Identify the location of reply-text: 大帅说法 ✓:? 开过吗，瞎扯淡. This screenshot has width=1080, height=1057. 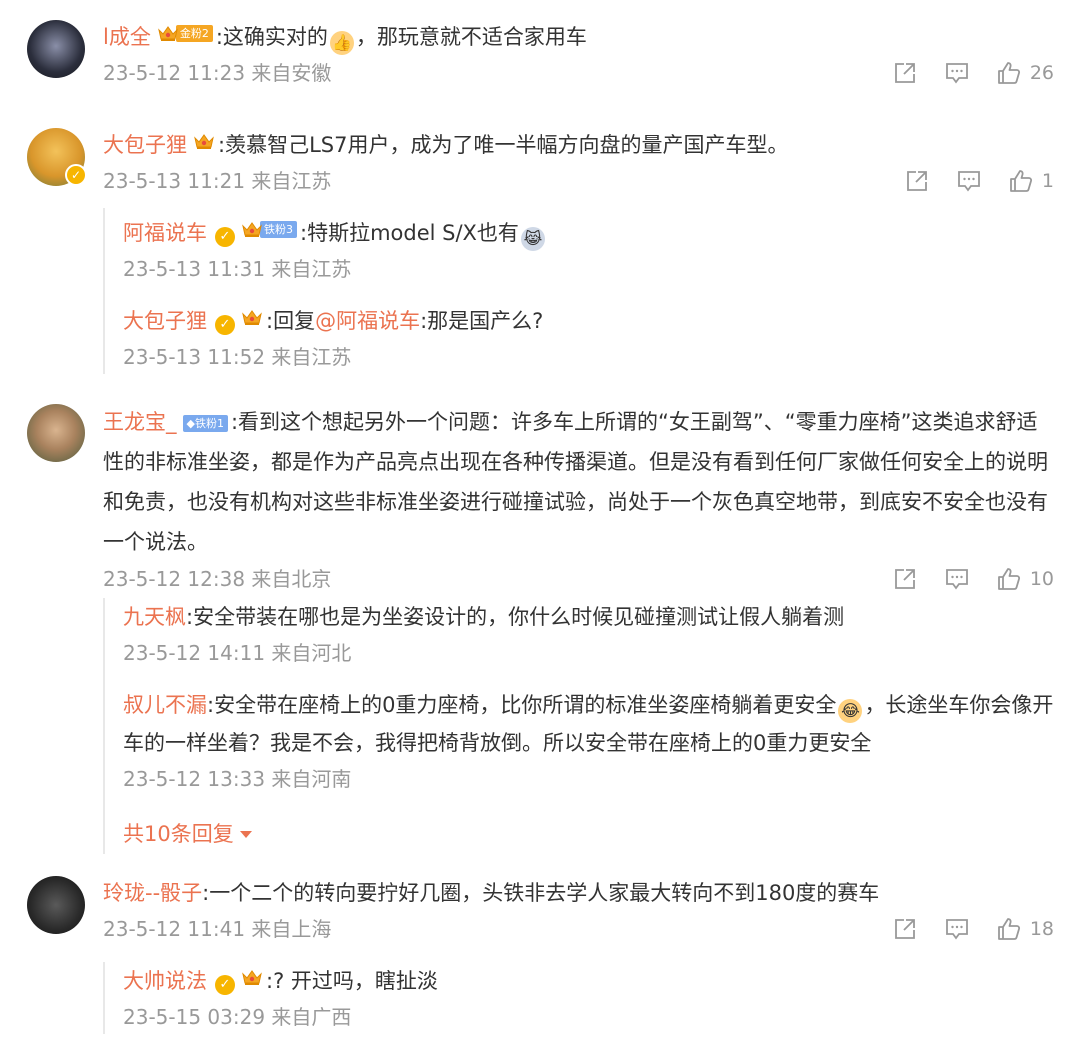
(588, 981).